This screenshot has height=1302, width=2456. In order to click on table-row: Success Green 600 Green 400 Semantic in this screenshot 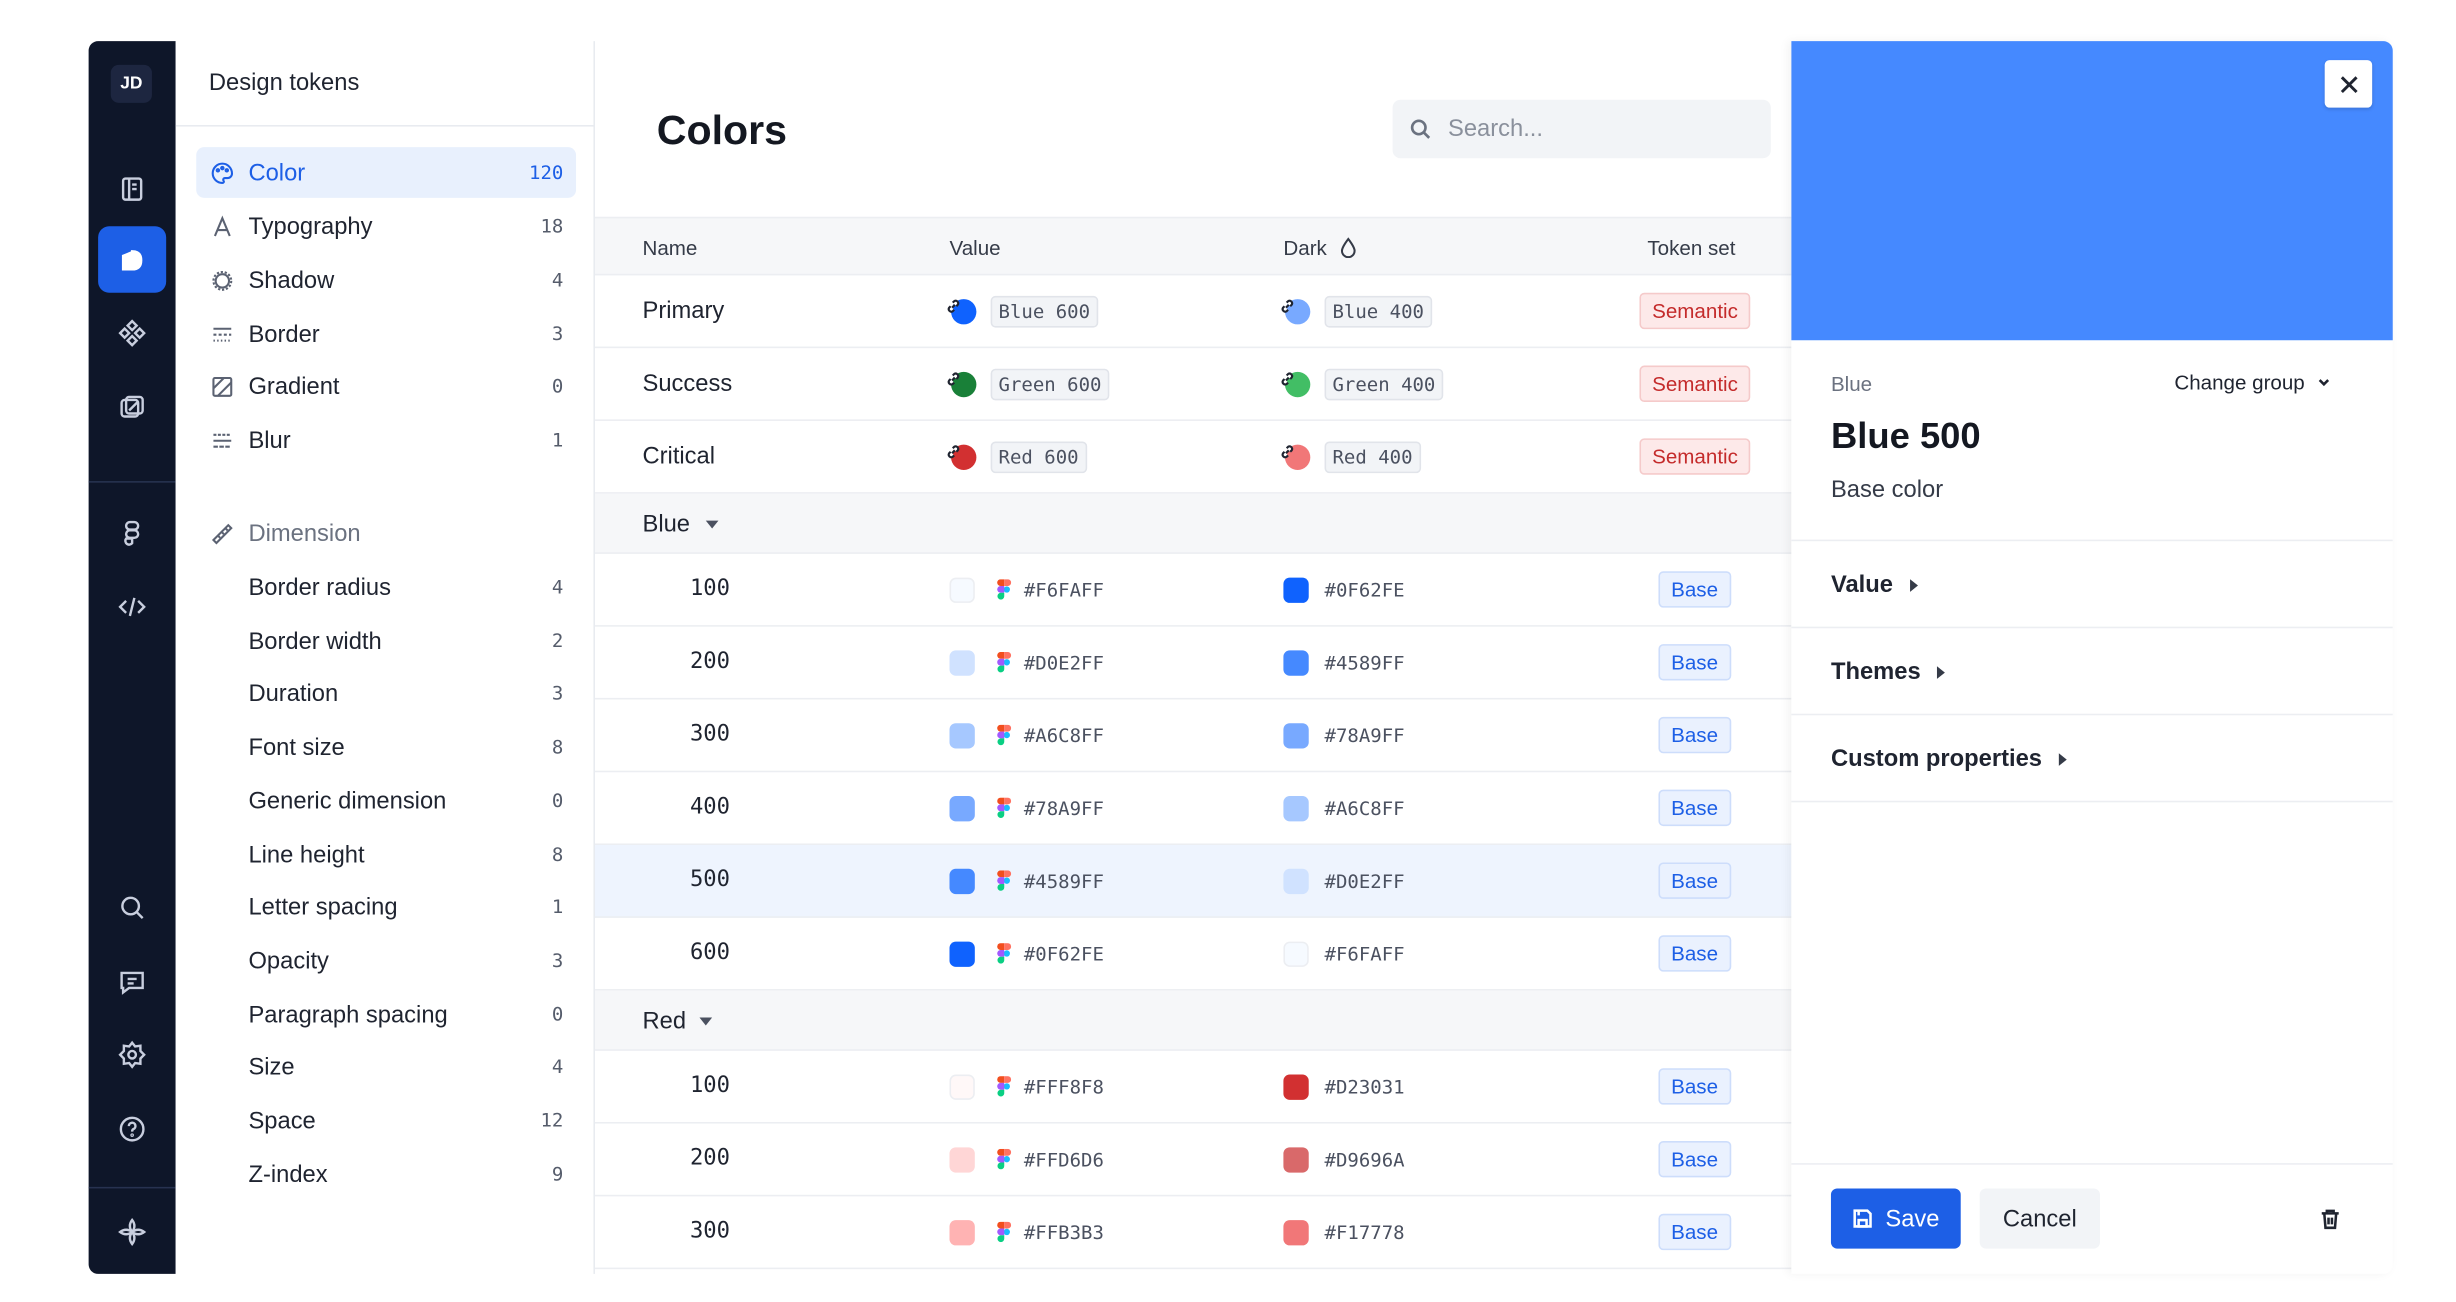, I will do `click(1193, 384)`.